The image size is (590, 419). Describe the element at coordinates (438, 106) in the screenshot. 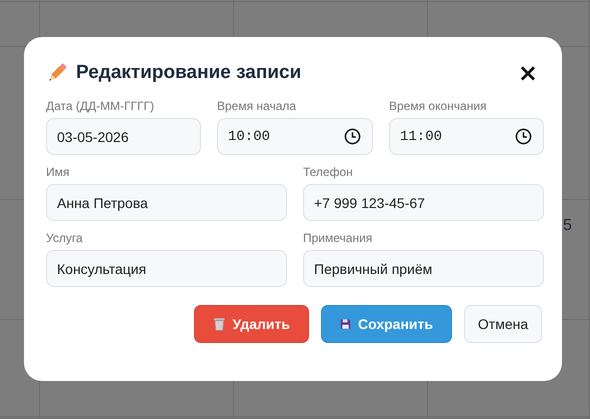

I see `field-label: Время окончания` at that location.